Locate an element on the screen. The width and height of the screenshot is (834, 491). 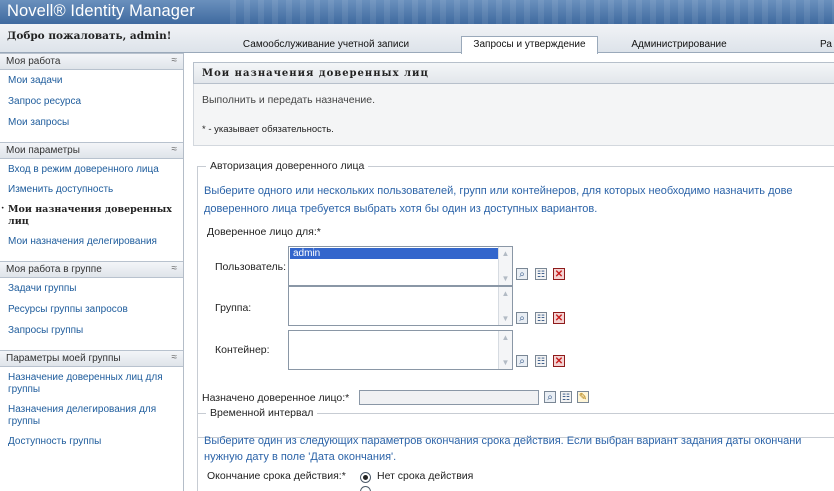
time-description-line2: нужную дату в поле 'Дата окончания'. is located at coordinates (300, 457).